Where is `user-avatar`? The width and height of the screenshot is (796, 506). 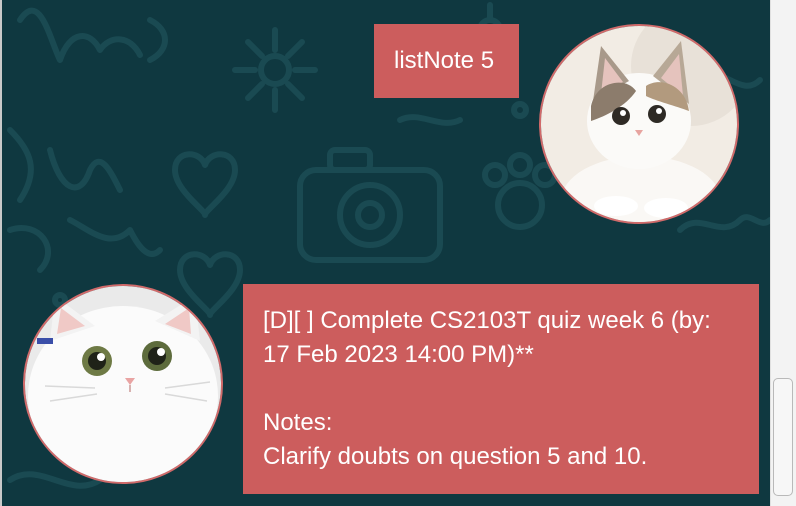 user-avatar is located at coordinates (639, 124).